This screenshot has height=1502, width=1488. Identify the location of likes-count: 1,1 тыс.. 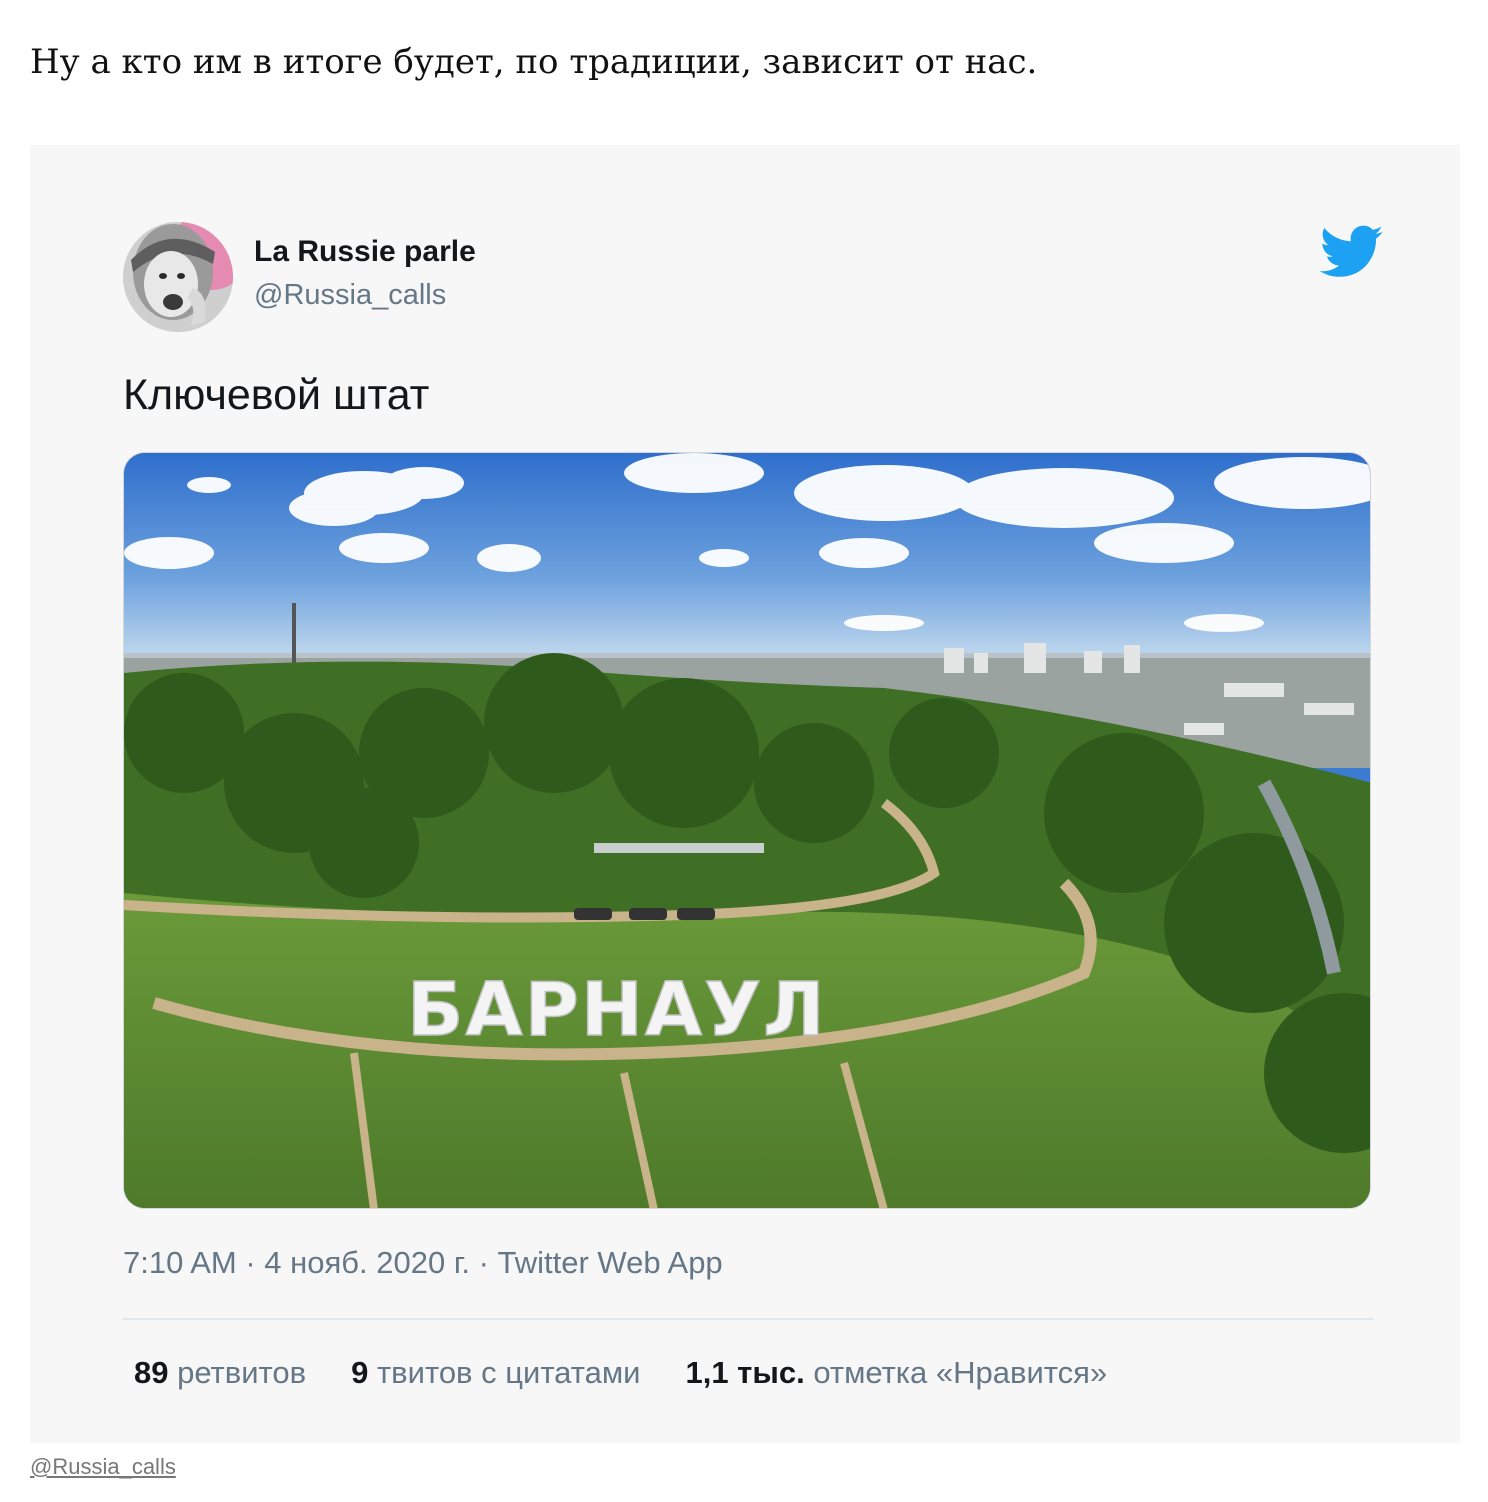
(745, 1372).